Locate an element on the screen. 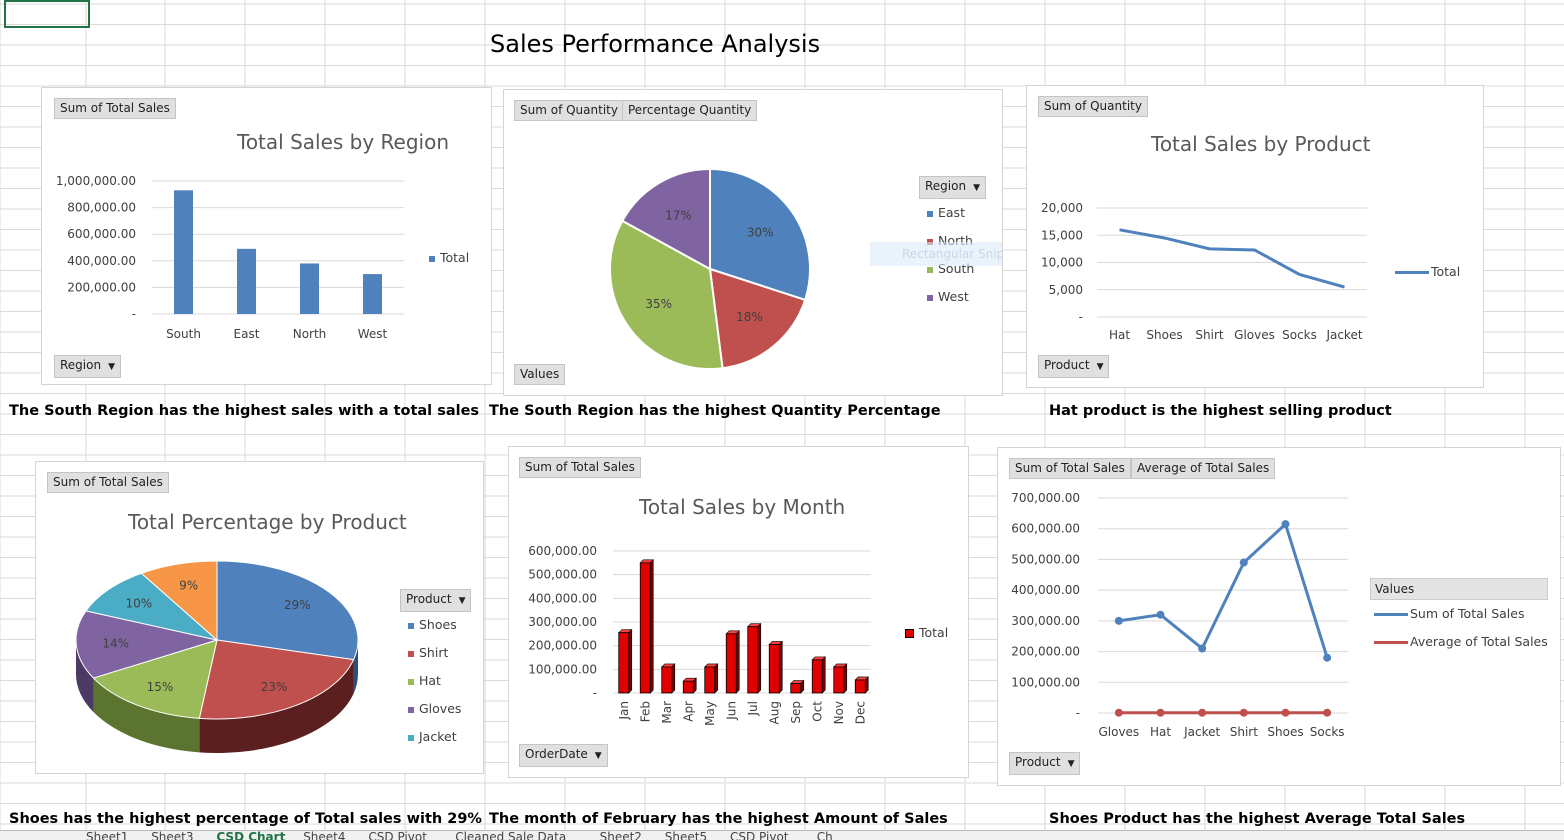  x-tick-label: Apr is located at coordinates (688, 711).